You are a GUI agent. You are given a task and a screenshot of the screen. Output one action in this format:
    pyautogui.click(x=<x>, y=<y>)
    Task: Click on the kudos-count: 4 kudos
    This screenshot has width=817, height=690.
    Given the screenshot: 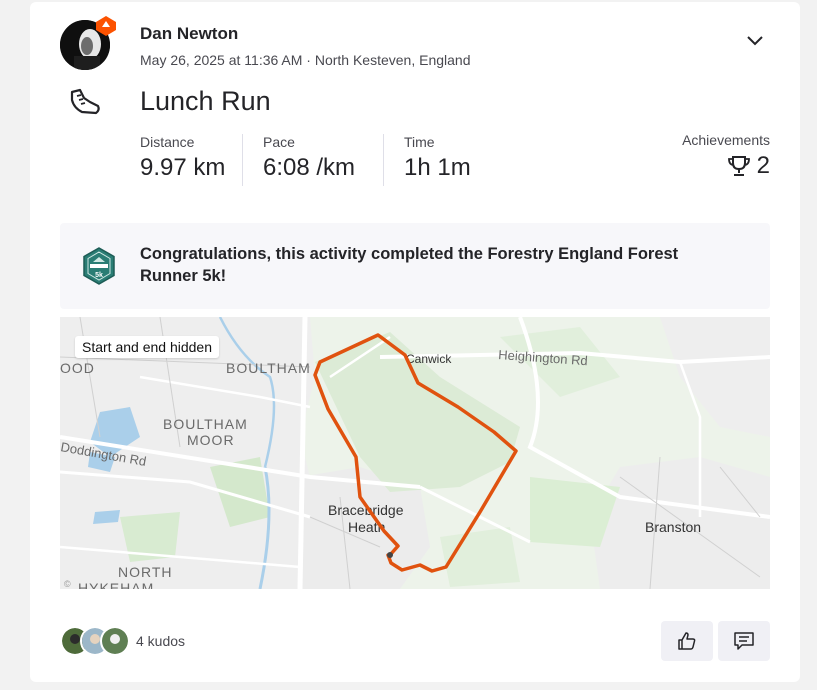 What is the action you would take?
    pyautogui.click(x=160, y=641)
    